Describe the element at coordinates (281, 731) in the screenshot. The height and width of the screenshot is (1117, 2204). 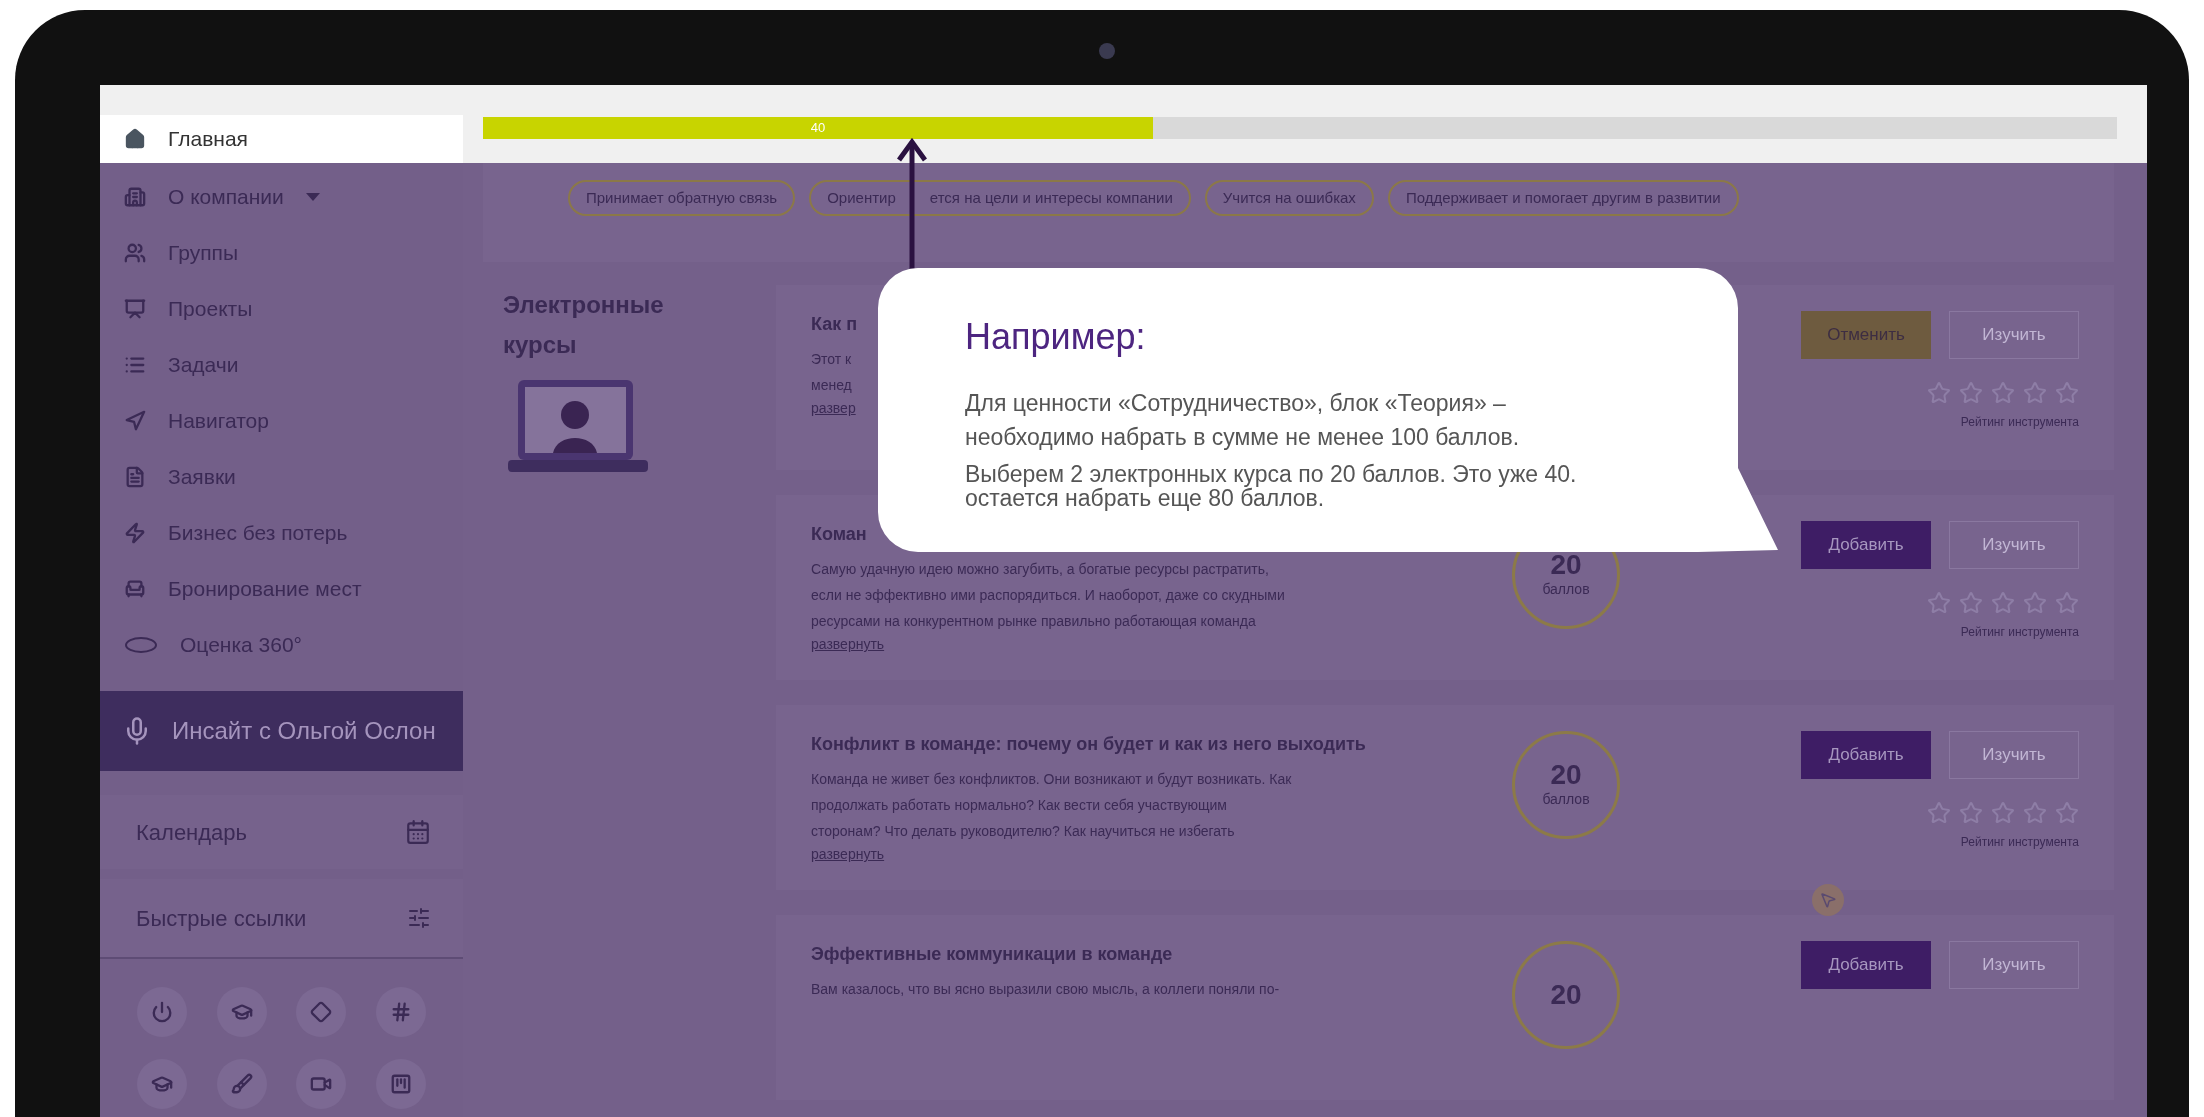
I see `insight-button: Инсайт с Ольгой Ослон` at that location.